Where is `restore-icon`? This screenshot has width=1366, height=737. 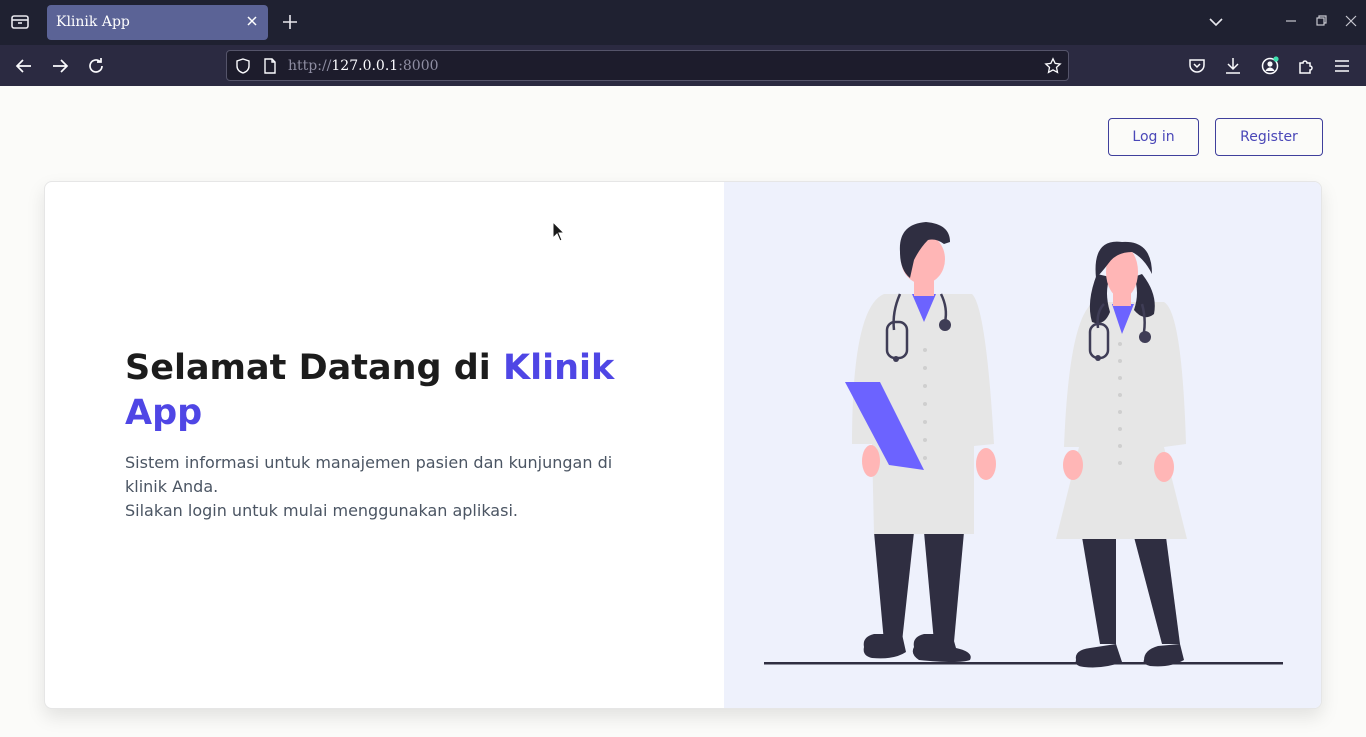
restore-icon is located at coordinates (1321, 21).